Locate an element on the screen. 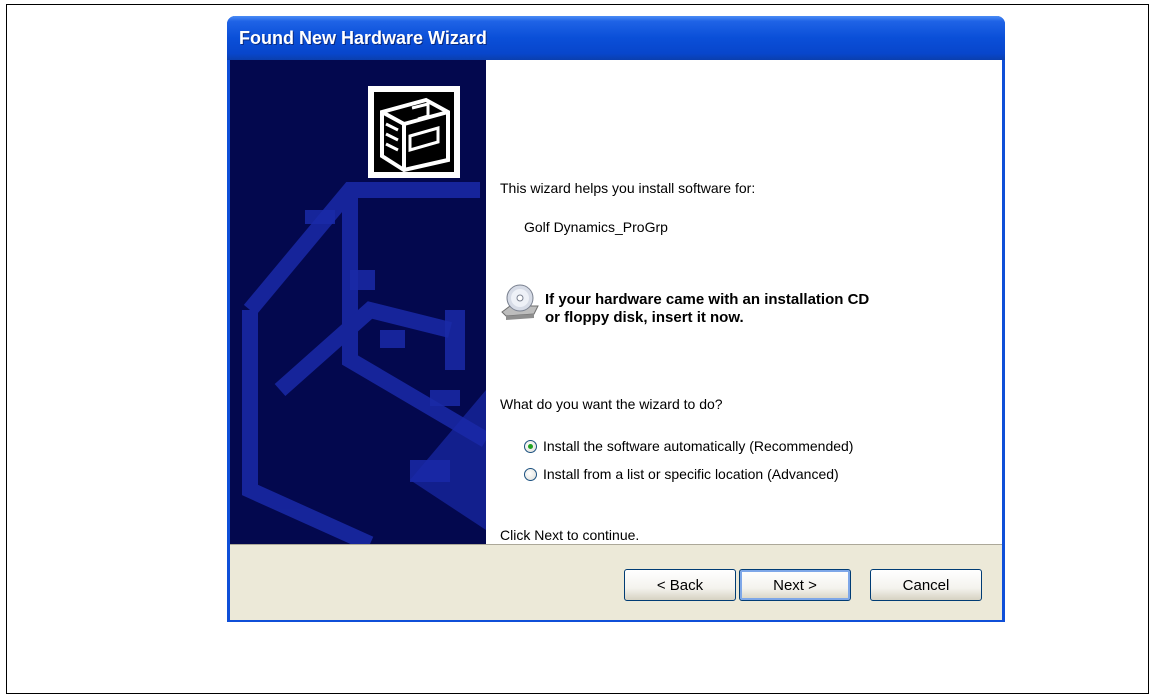 This screenshot has width=1155, height=694. cancel-button: Cancel is located at coordinates (926, 585).